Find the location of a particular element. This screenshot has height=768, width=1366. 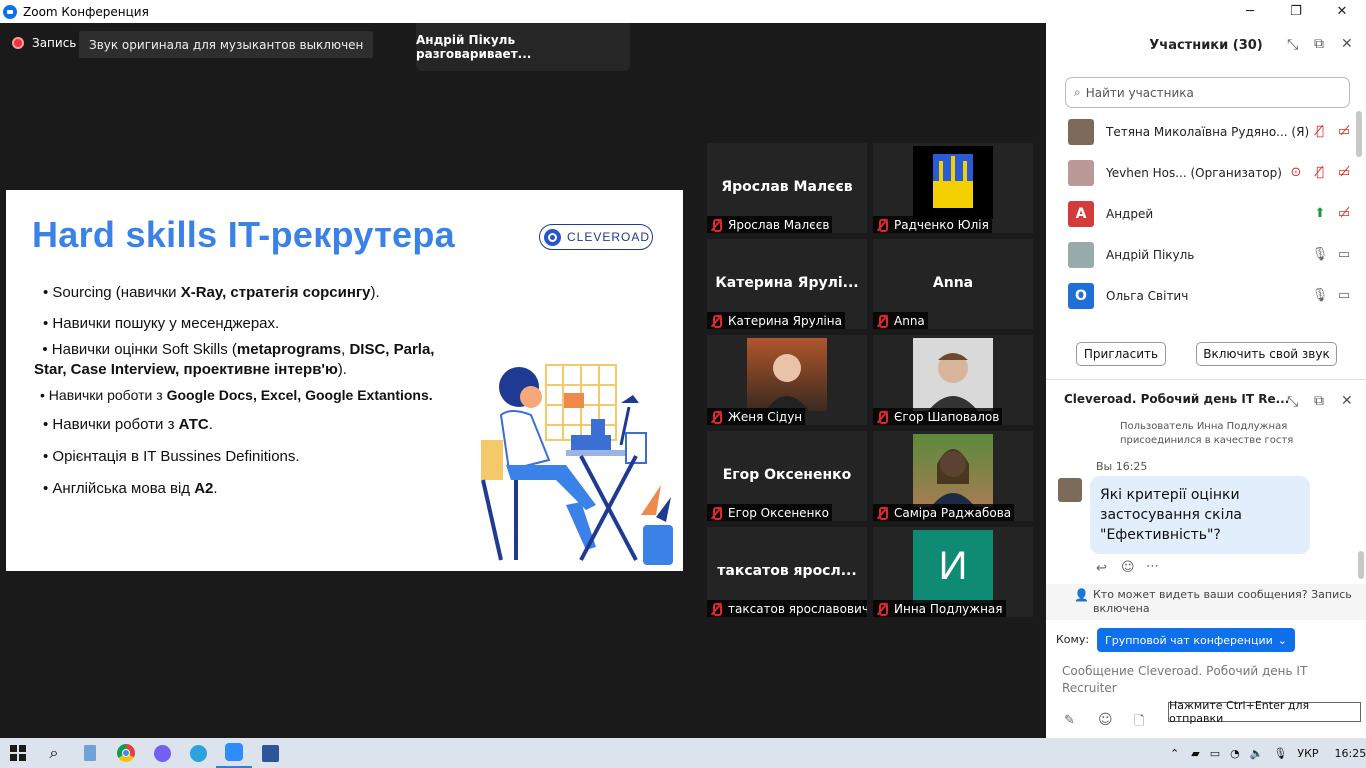

participant-row: A Андрей ⬆ ▭̸ is located at coordinates (1202, 213).